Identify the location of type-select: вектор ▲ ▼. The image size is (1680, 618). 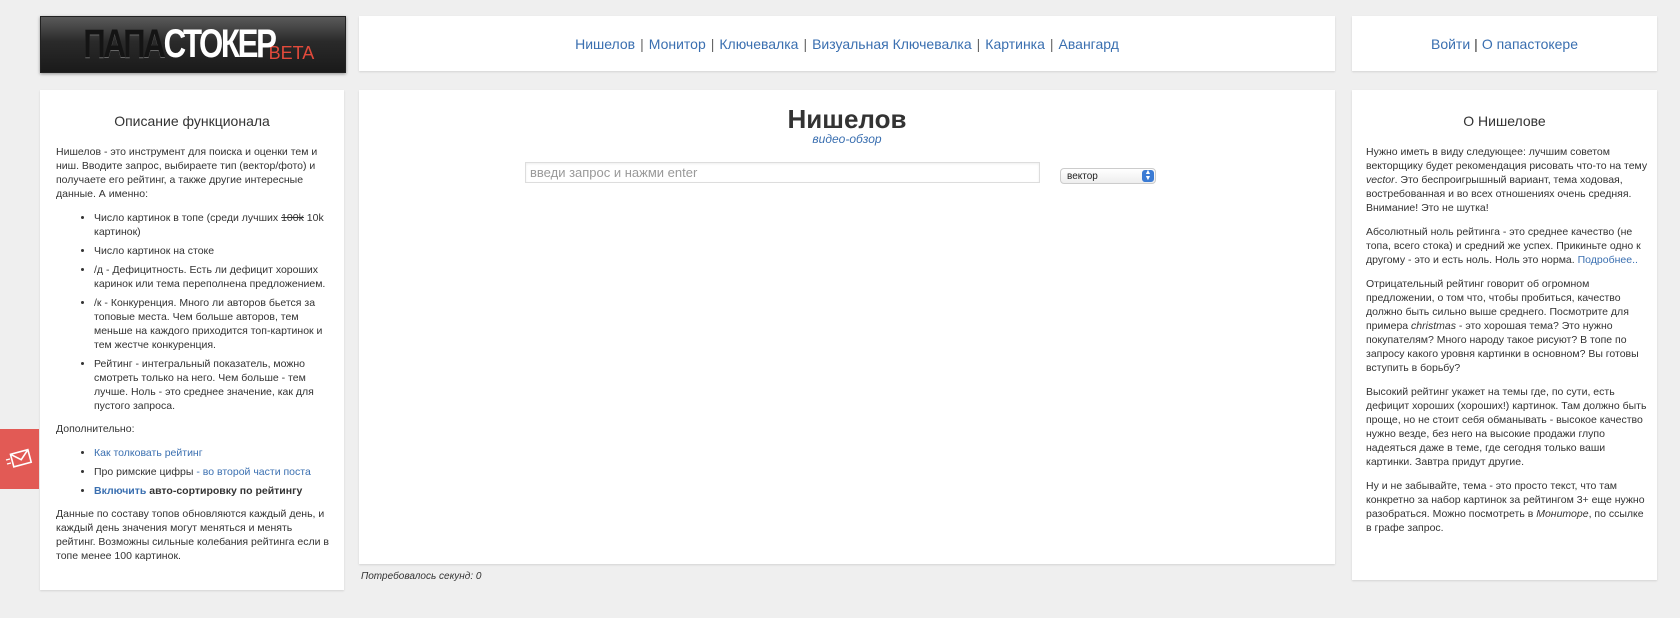
(1108, 176).